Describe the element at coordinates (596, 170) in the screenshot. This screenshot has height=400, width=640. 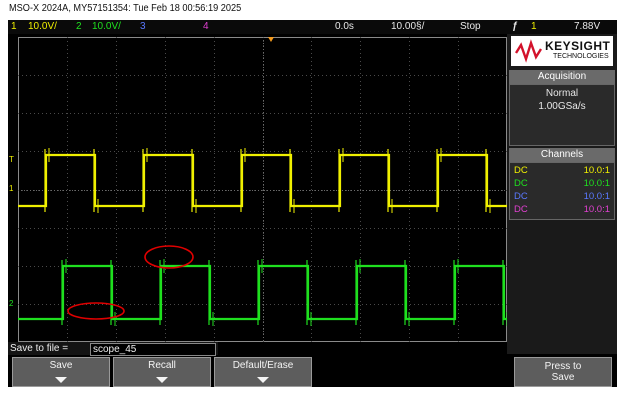
I see `ch1-probe: 10.0:1` at that location.